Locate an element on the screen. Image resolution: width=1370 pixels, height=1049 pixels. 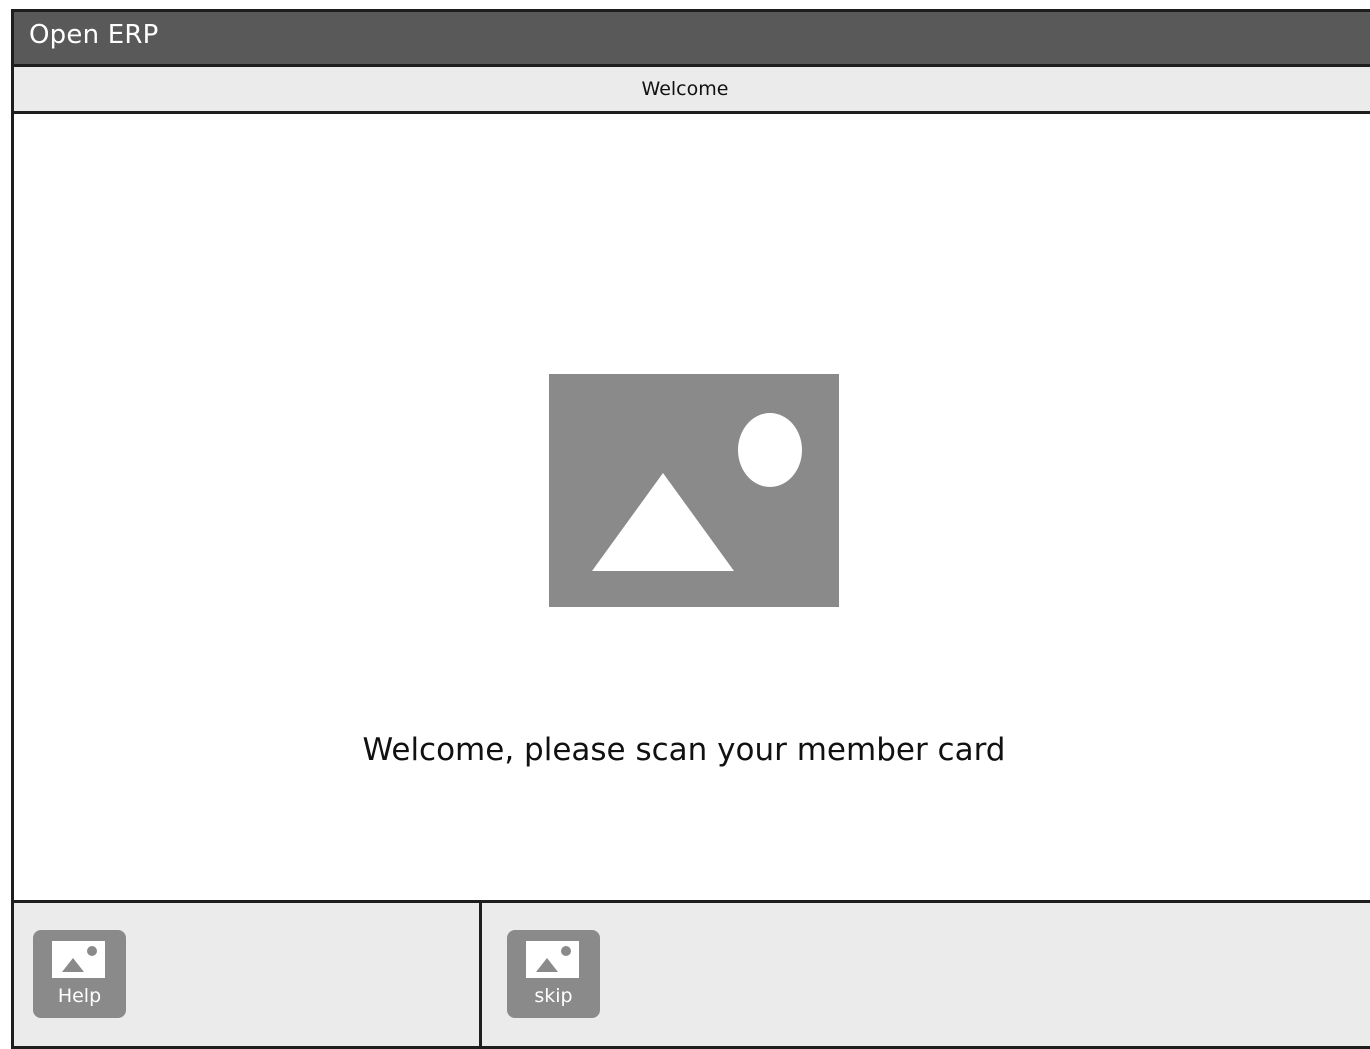
page-title: Welcome is located at coordinates (685, 89).